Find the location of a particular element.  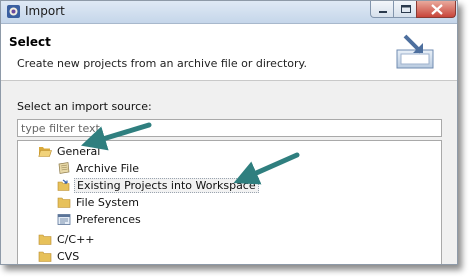

import-wizard-icon is located at coordinates (415, 51).